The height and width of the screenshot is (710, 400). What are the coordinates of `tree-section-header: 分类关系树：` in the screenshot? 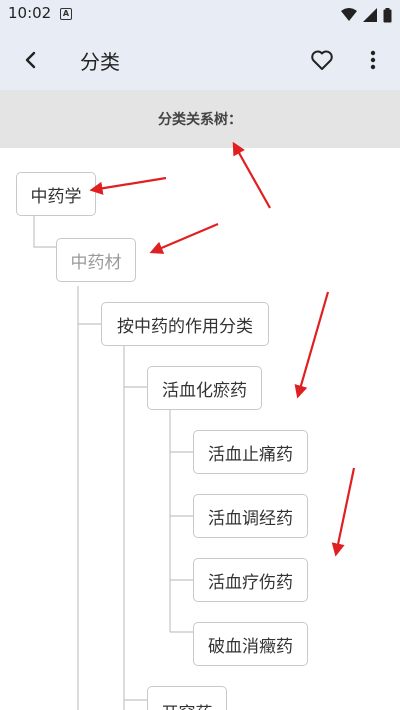 It's located at (200, 119).